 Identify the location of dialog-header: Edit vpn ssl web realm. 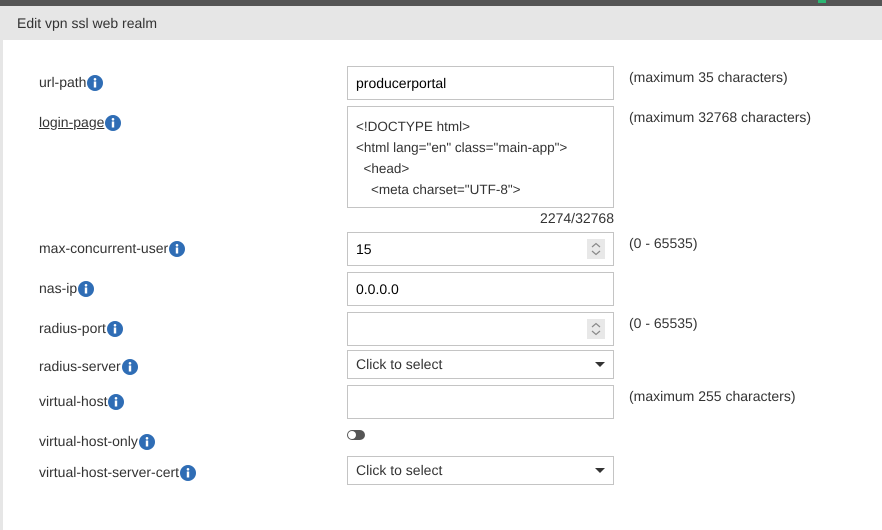
(441, 23).